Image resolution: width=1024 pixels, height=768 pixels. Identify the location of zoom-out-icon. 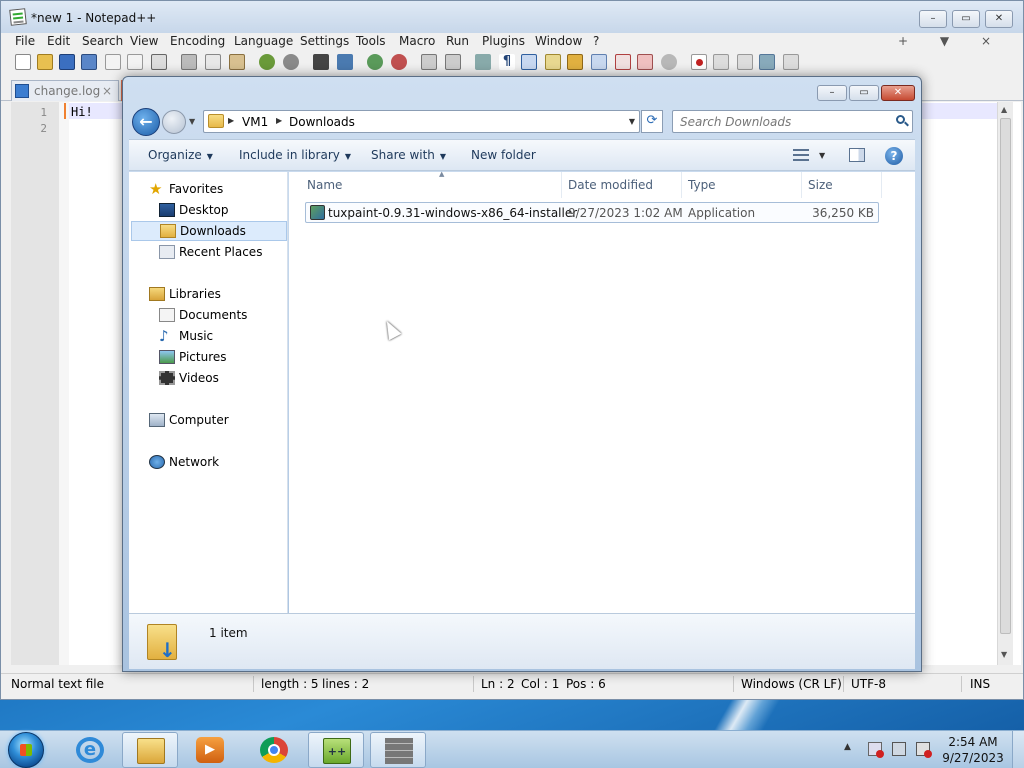
(399, 62).